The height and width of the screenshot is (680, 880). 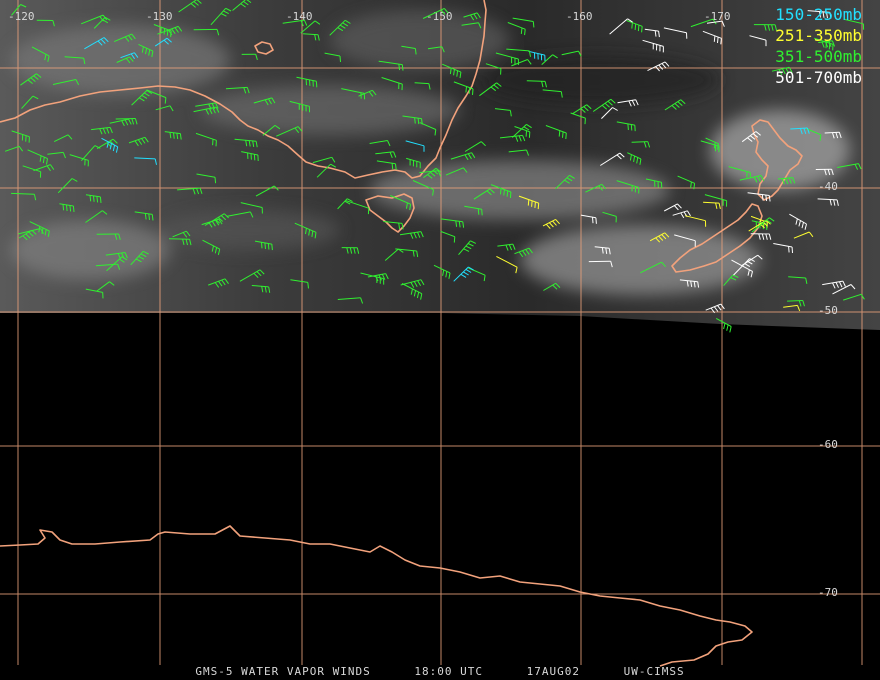 What do you see at coordinates (828, 592) in the screenshot?
I see `lat-label: -70` at bounding box center [828, 592].